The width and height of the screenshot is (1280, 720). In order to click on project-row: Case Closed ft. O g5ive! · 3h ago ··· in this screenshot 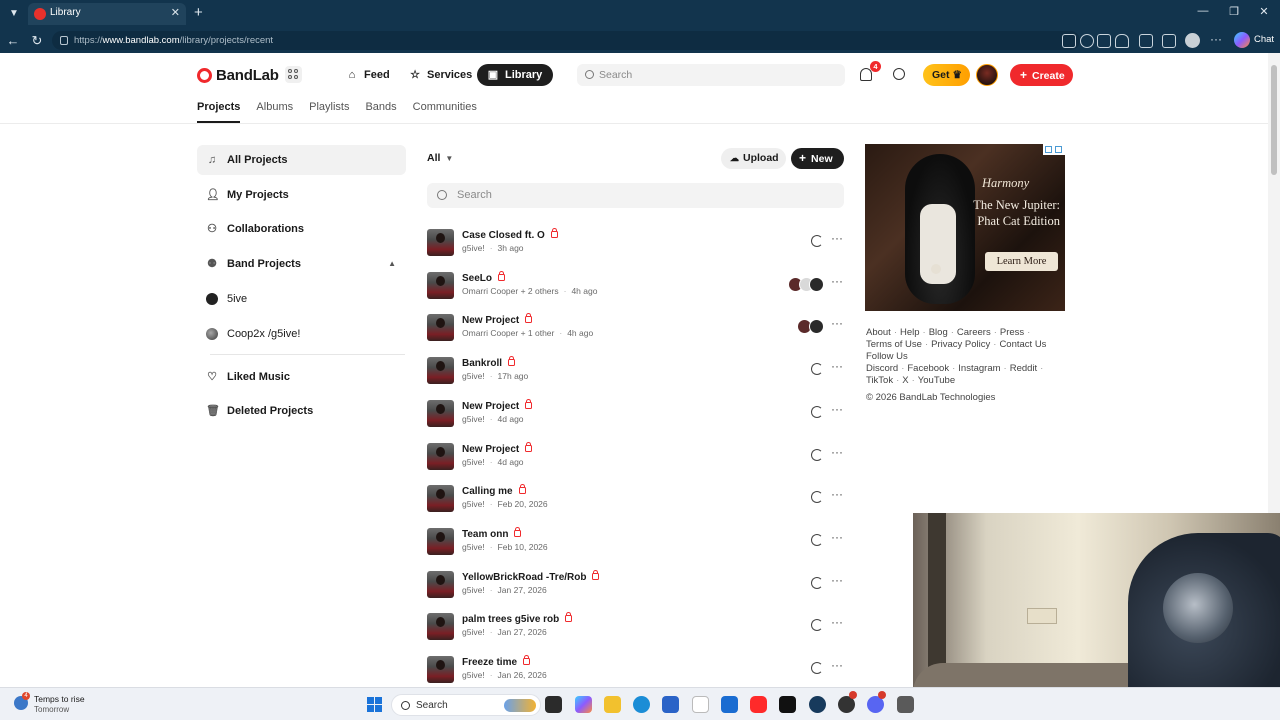, I will do `click(635, 248)`.